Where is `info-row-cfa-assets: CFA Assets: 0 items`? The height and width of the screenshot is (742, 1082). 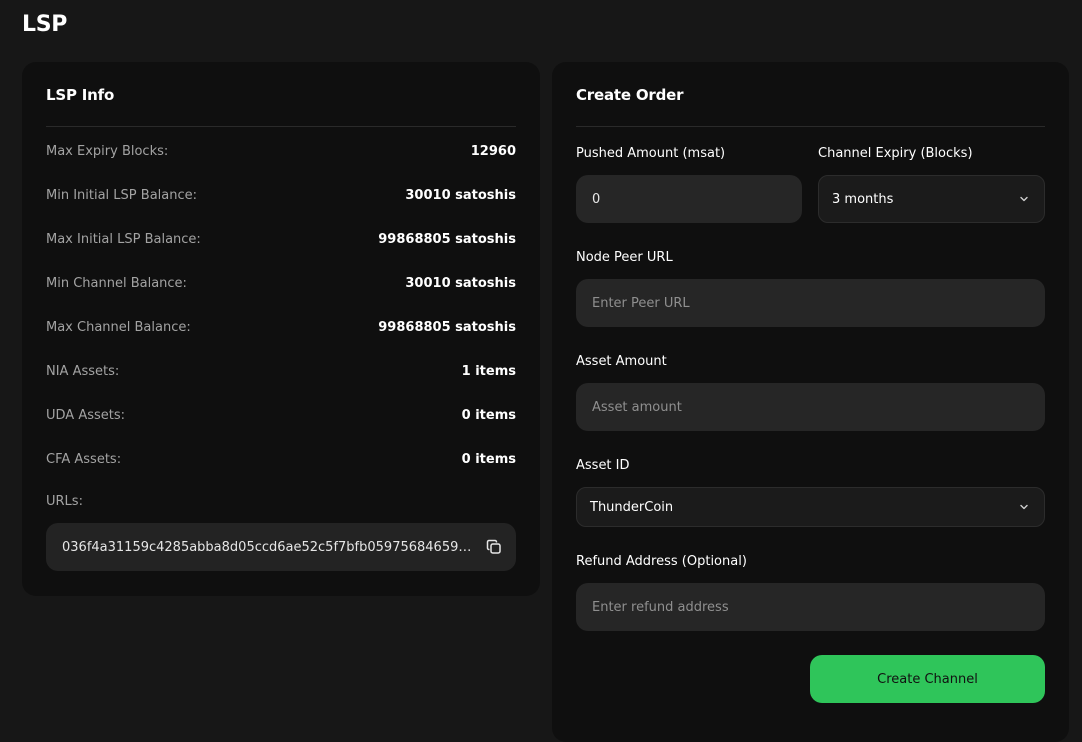
info-row-cfa-assets: CFA Assets: 0 items is located at coordinates (281, 459).